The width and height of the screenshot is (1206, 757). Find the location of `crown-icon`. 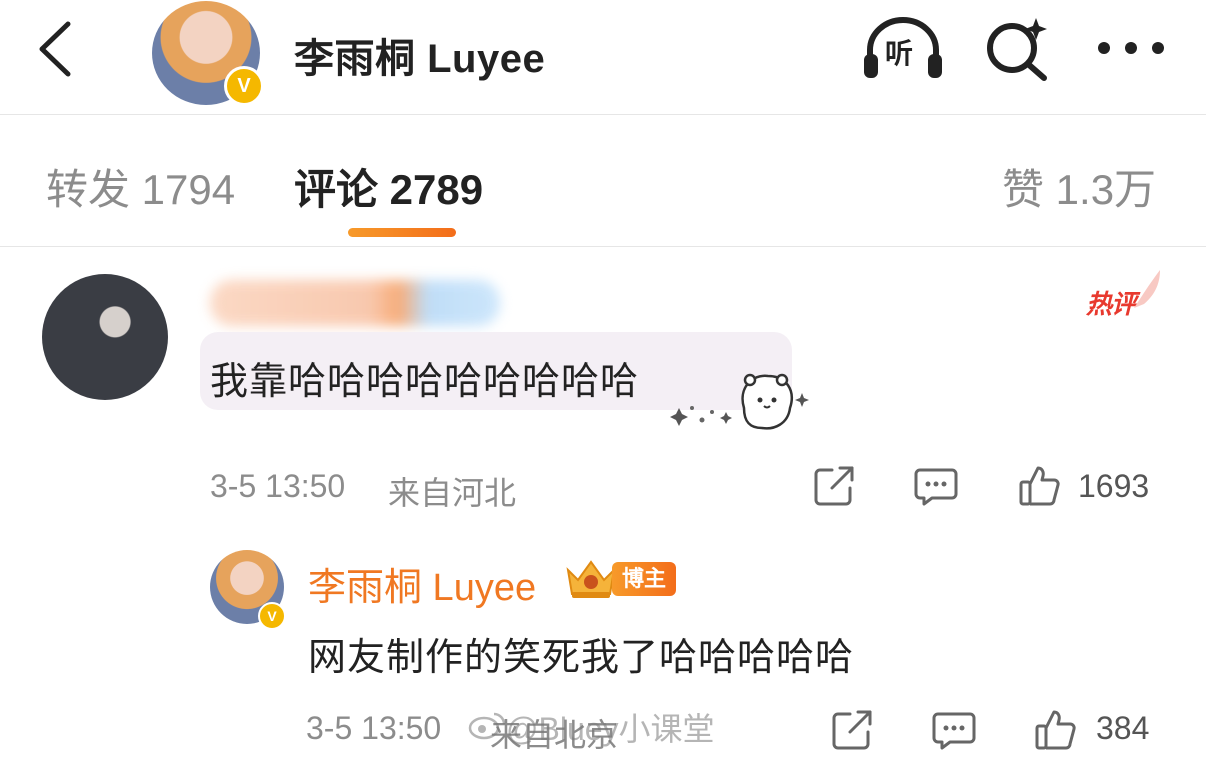

crown-icon is located at coordinates (591, 579).